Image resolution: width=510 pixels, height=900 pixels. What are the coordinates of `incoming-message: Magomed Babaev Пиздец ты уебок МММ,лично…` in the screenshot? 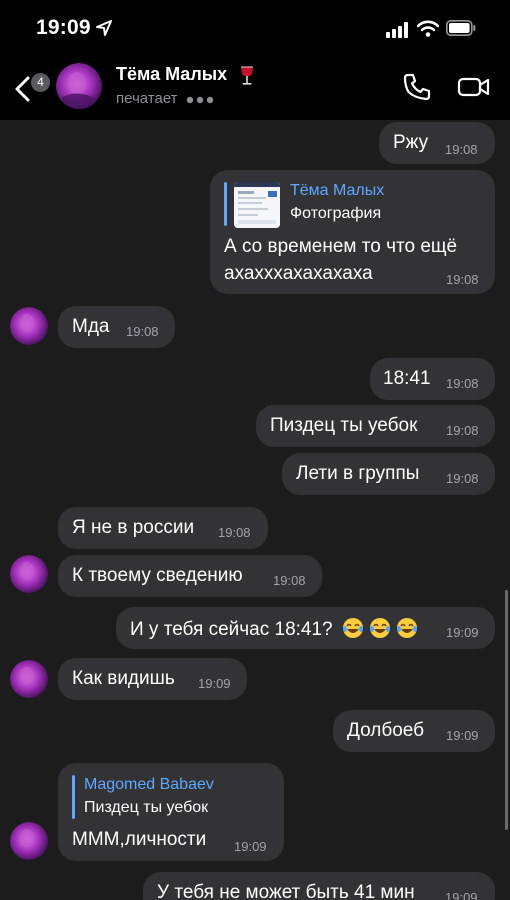 It's located at (171, 812).